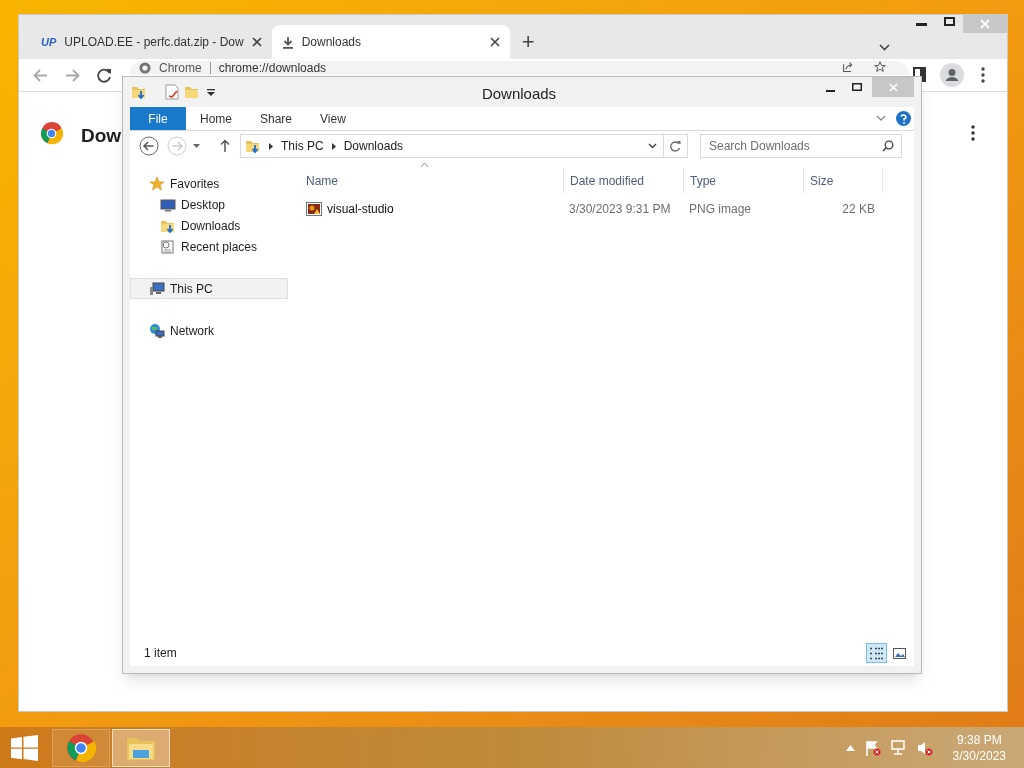 The height and width of the screenshot is (768, 1024). Describe the element at coordinates (211, 92) in the screenshot. I see `customize-dropdown-icon` at that location.